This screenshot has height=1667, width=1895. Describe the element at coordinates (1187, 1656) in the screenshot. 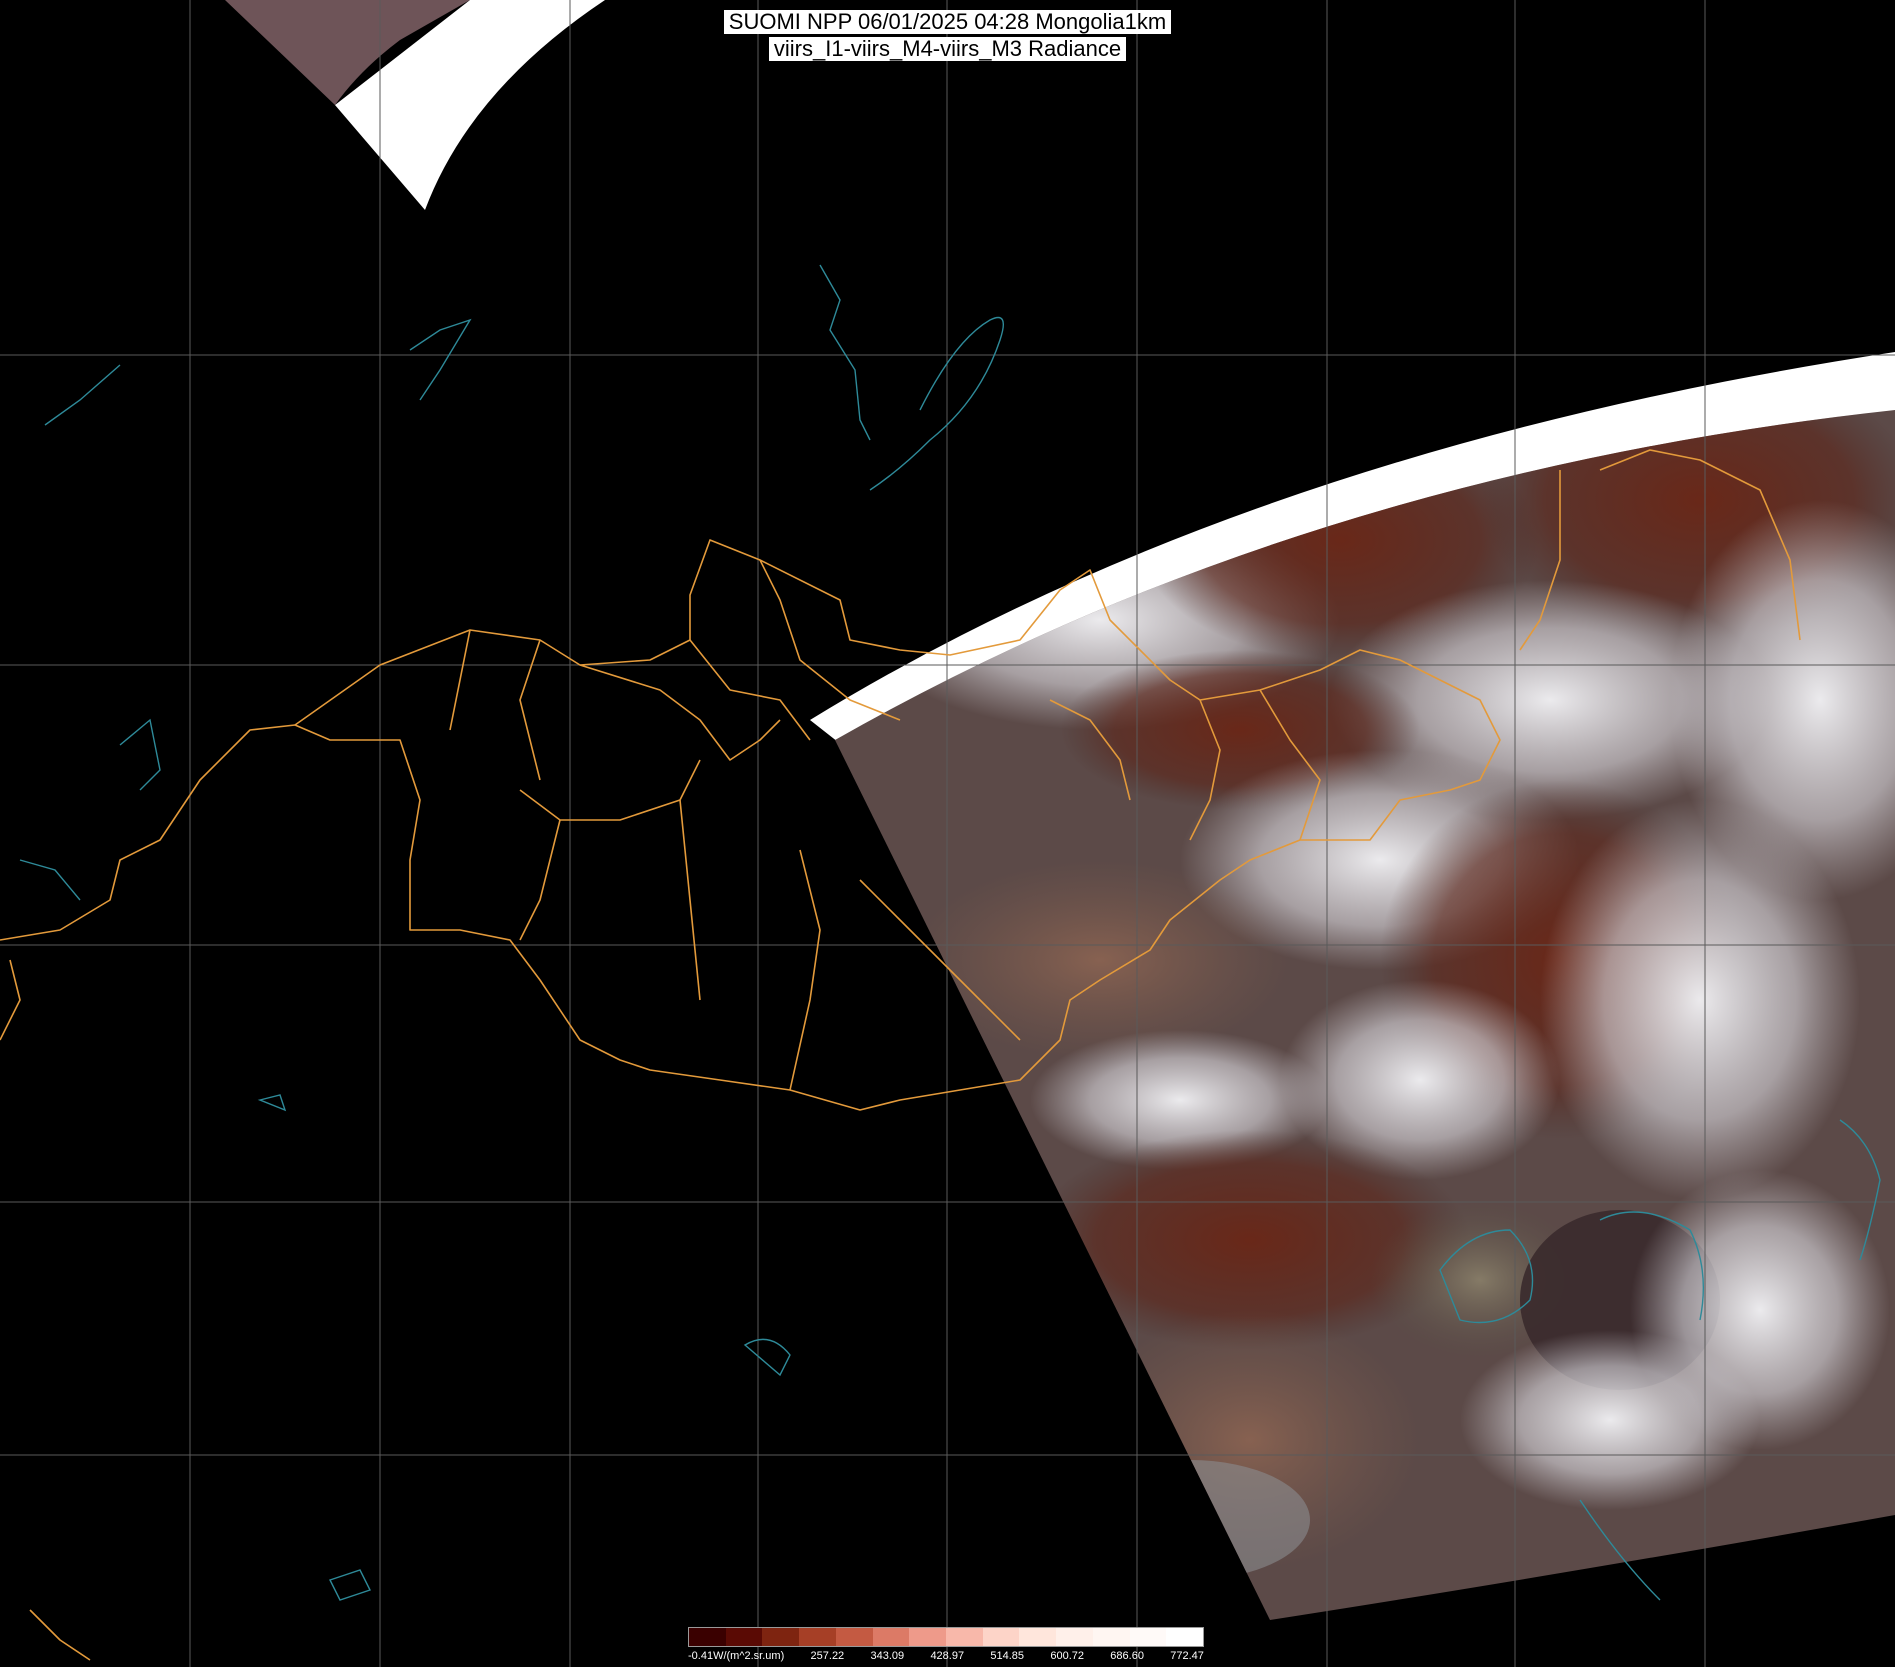

I see `legend-label: 772.47` at that location.